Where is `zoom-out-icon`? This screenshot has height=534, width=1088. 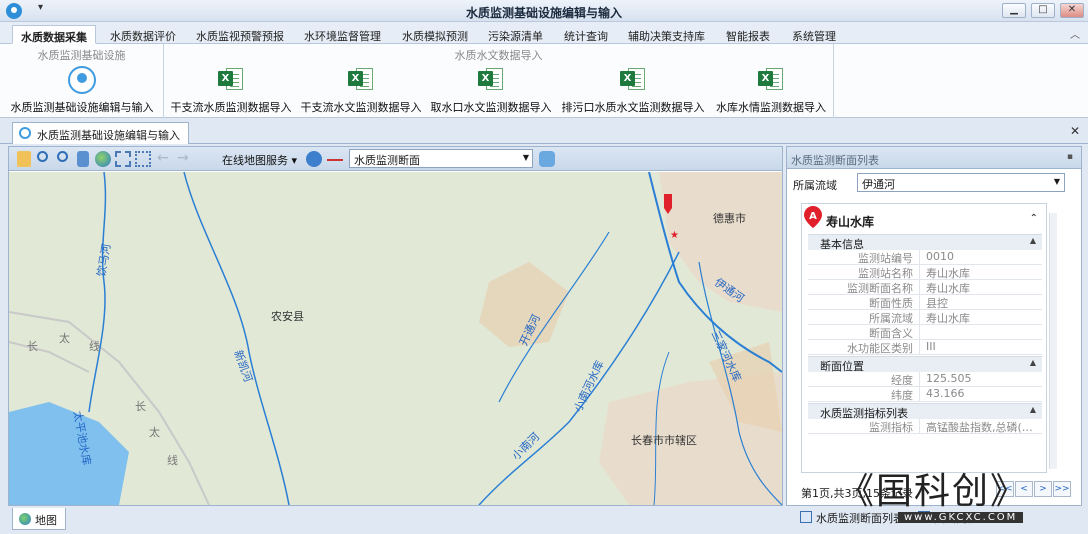
zoom-out-icon is located at coordinates (62, 156).